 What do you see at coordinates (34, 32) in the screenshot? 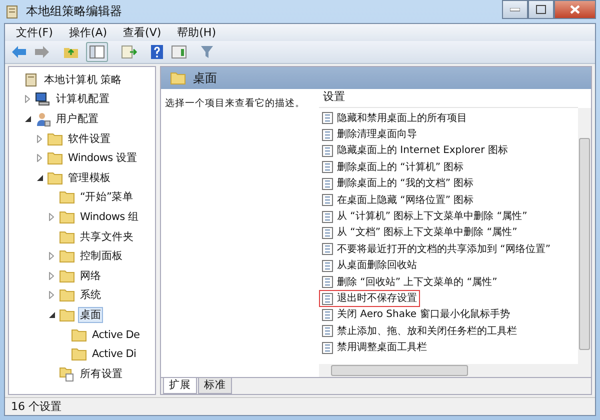
I see `menu-item: 文件(F)` at bounding box center [34, 32].